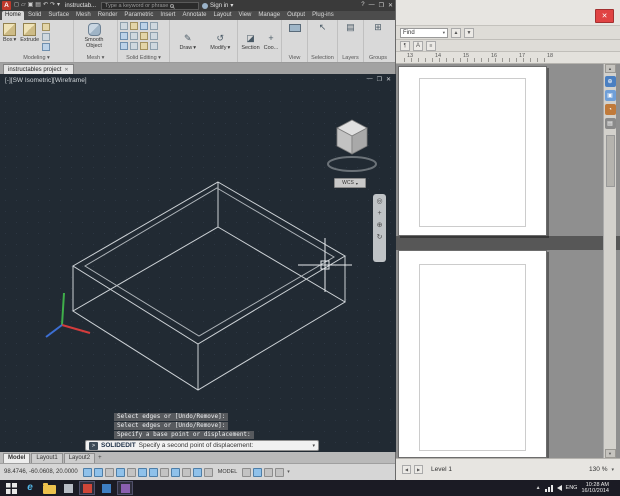 This screenshot has height=496, width=620. I want to click on smooth-object-button: Smooth Object, so click(94, 36).